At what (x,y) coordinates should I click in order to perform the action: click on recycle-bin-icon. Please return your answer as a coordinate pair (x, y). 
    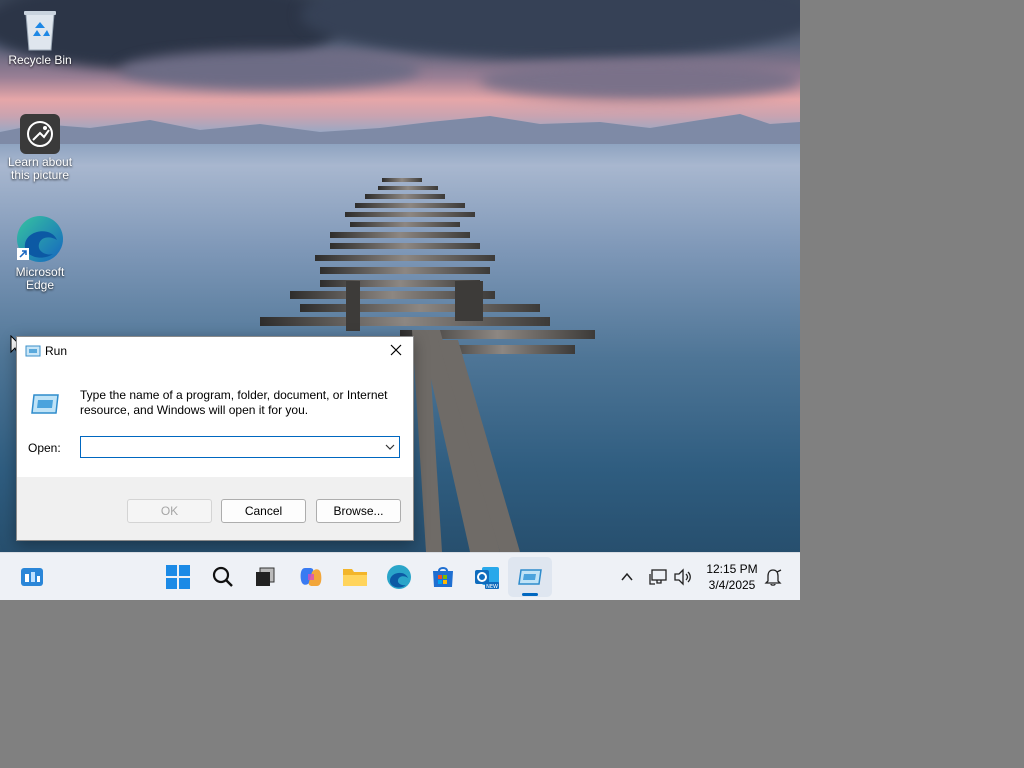
    Looking at the image, I should click on (40, 30).